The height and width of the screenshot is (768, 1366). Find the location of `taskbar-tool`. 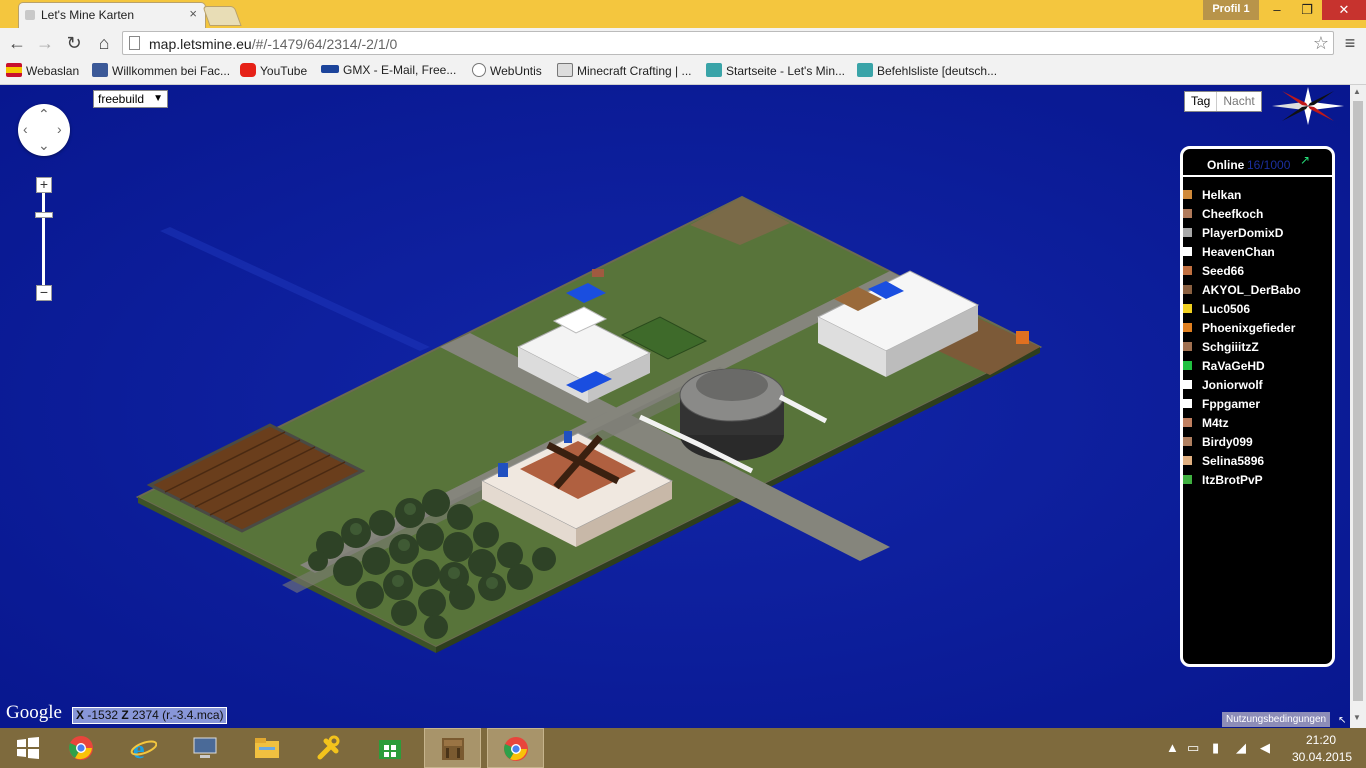

taskbar-tool is located at coordinates (328, 748).